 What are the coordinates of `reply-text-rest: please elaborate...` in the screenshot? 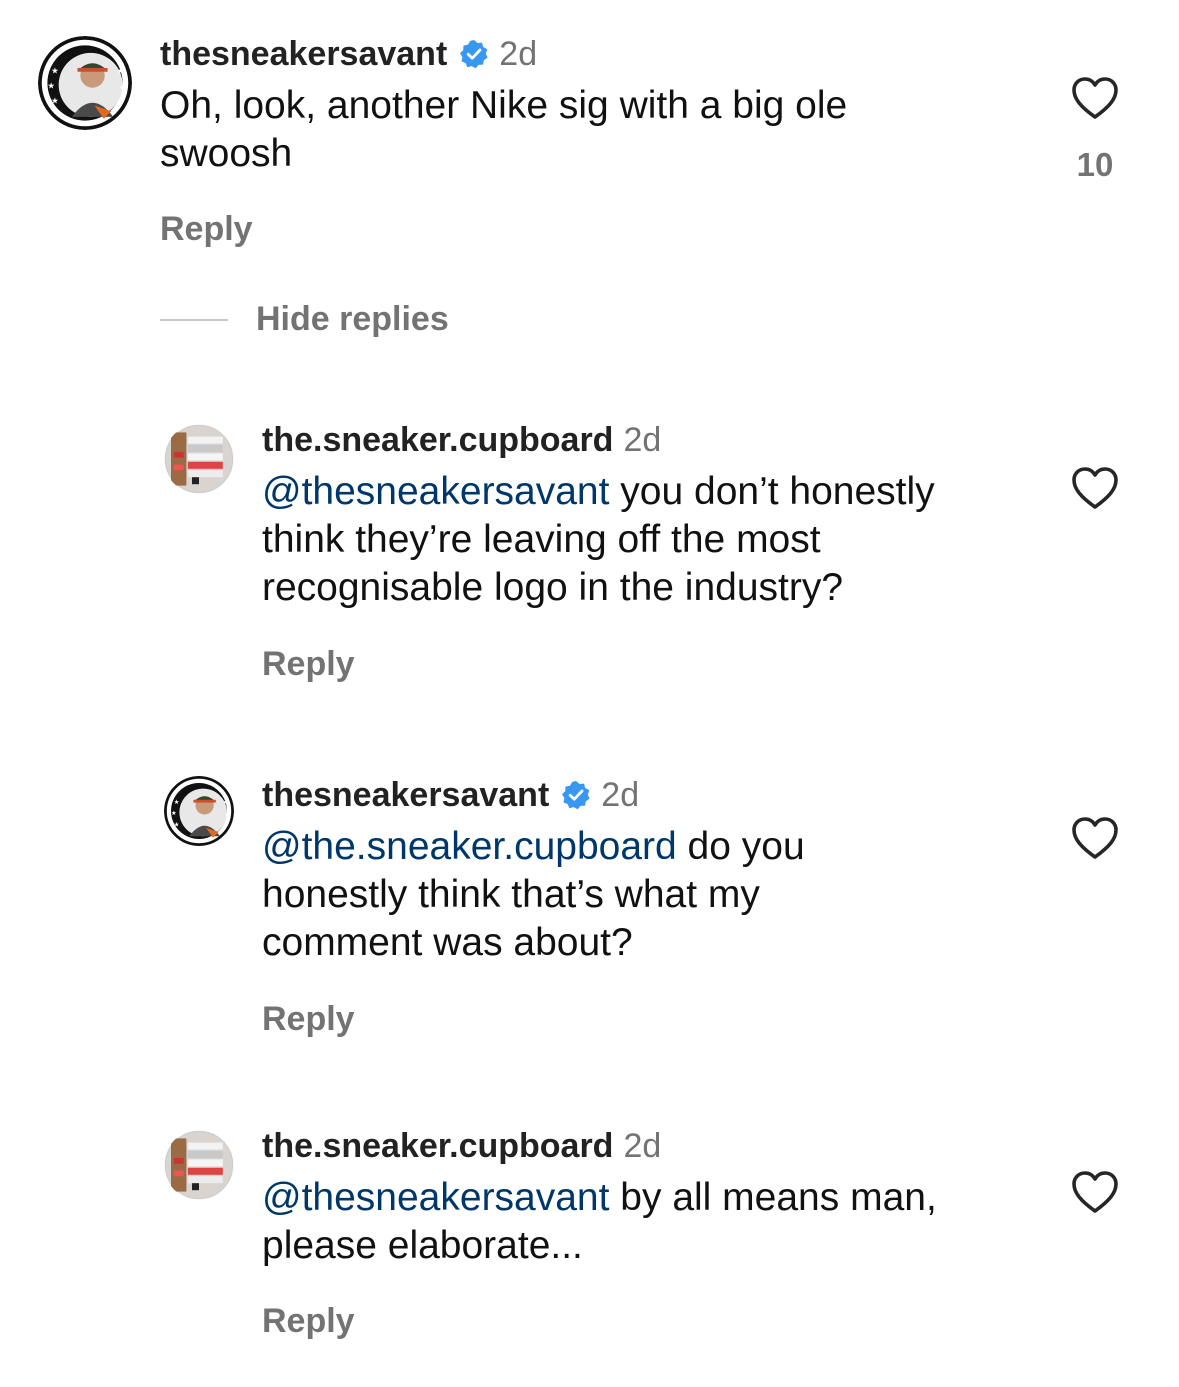 It's located at (422, 1245).